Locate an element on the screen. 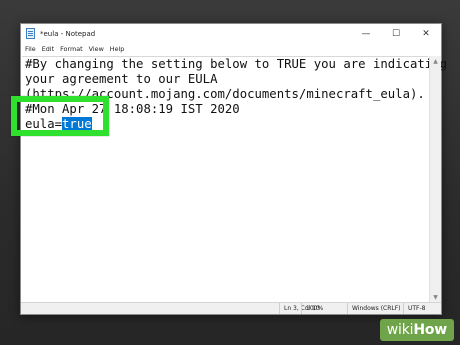 The width and height of the screenshot is (460, 345). watermark-how: How is located at coordinates (430, 330).